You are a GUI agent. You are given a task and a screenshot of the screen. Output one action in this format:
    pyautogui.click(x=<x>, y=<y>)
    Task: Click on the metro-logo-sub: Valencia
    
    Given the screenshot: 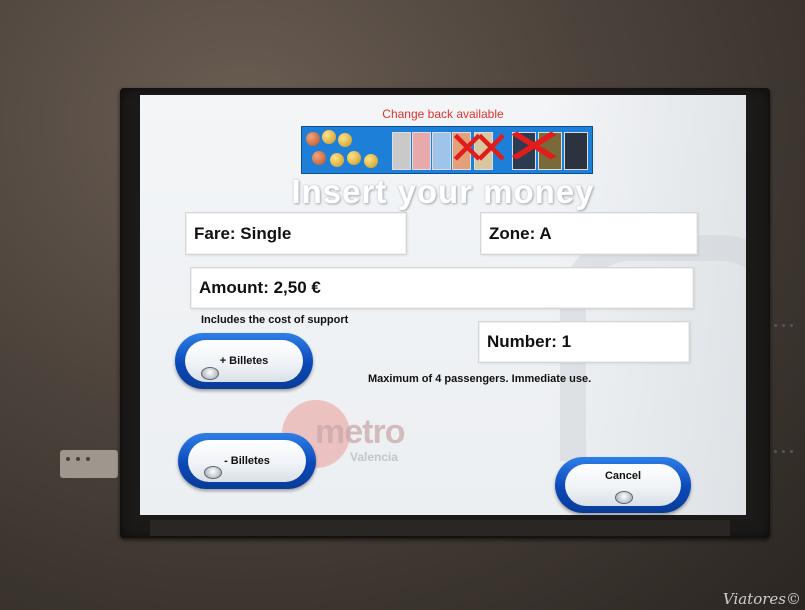 What is the action you would take?
    pyautogui.click(x=374, y=457)
    